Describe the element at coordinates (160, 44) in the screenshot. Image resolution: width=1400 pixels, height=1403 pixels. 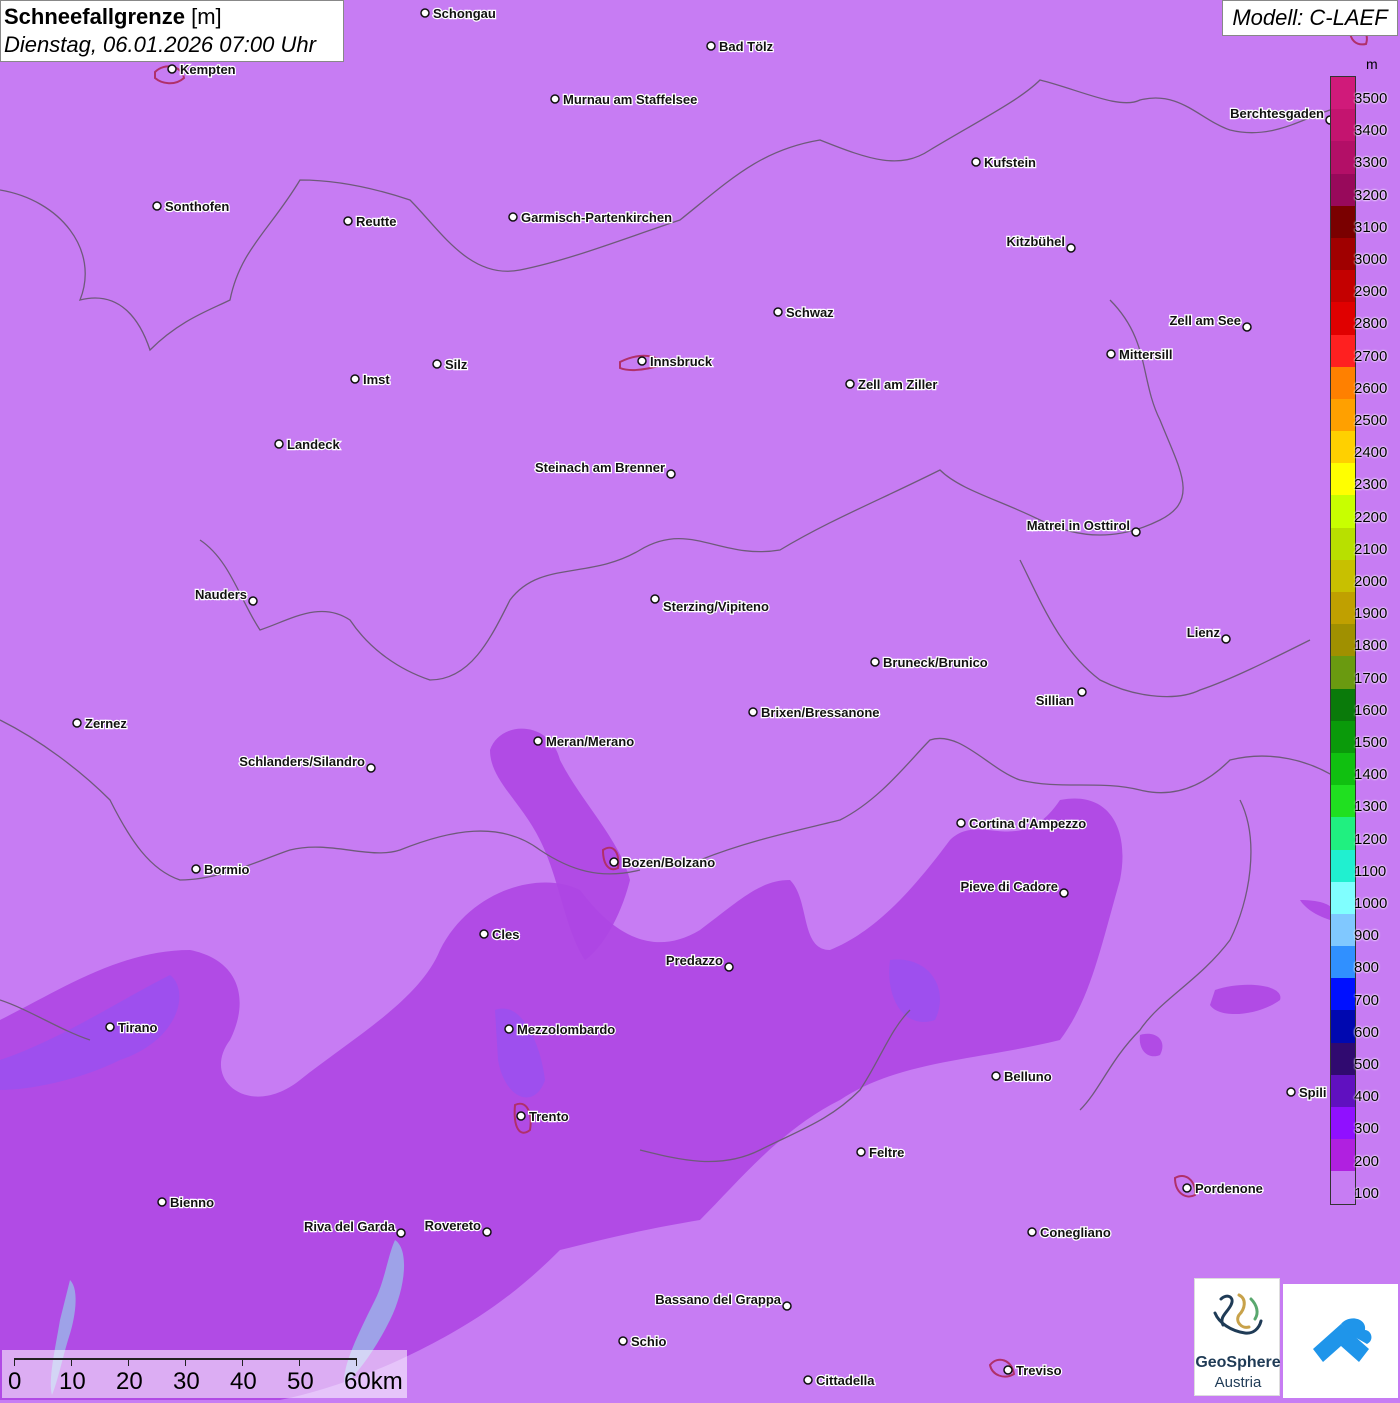
I see `title-datetime: Dienstag, 06.01.2026 07:00 Uhr` at that location.